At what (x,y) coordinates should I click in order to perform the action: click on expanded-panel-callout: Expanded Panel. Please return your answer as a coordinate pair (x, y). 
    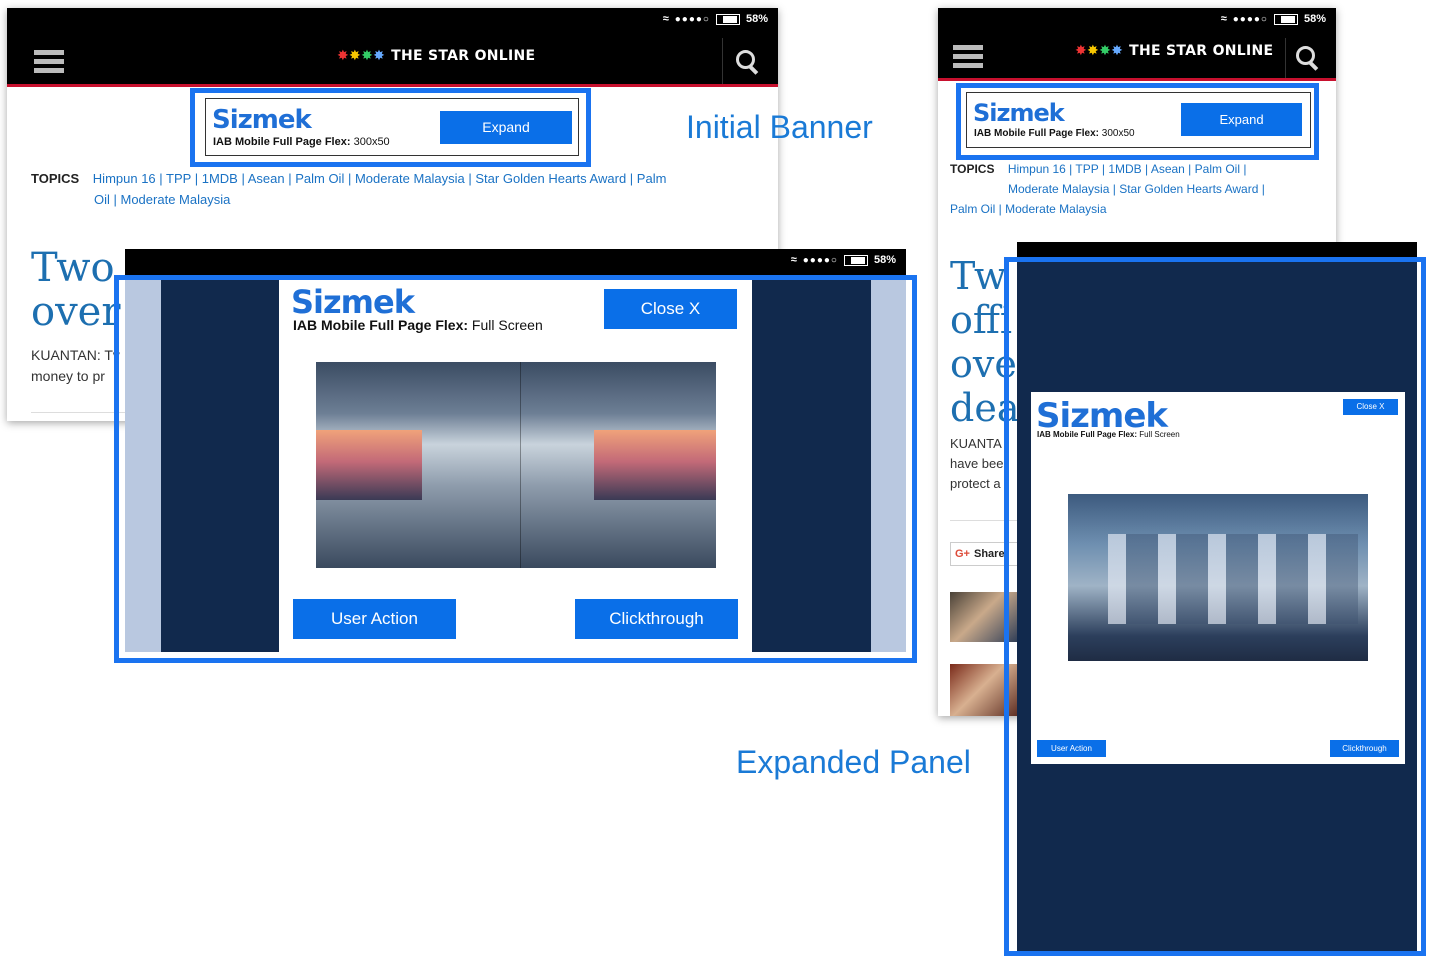
    Looking at the image, I should click on (853, 762).